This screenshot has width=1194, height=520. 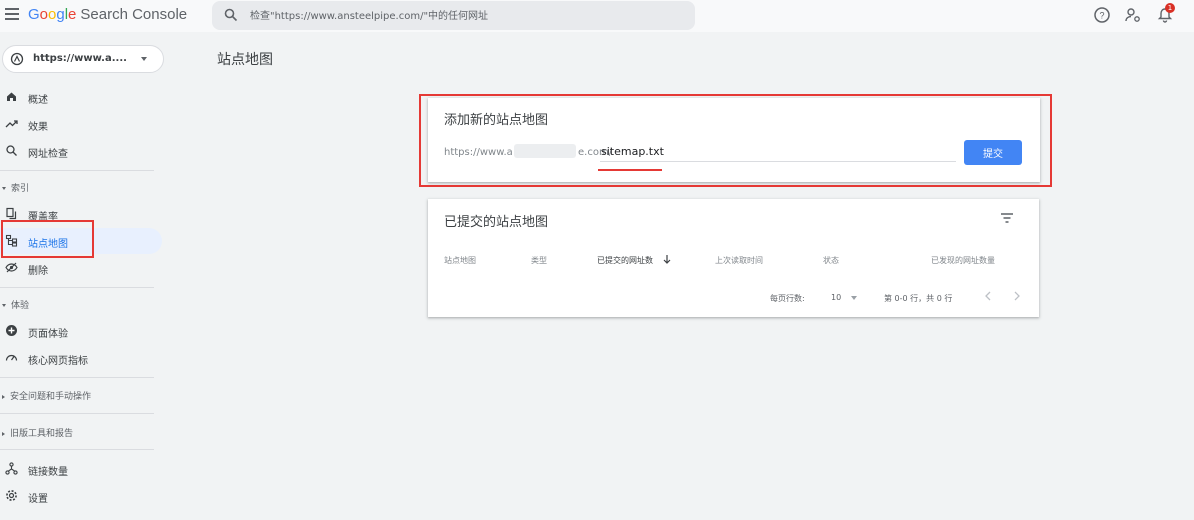 I want to click on sidebar-item-core-web-vitals: 核心网页指标, so click(x=80, y=358).